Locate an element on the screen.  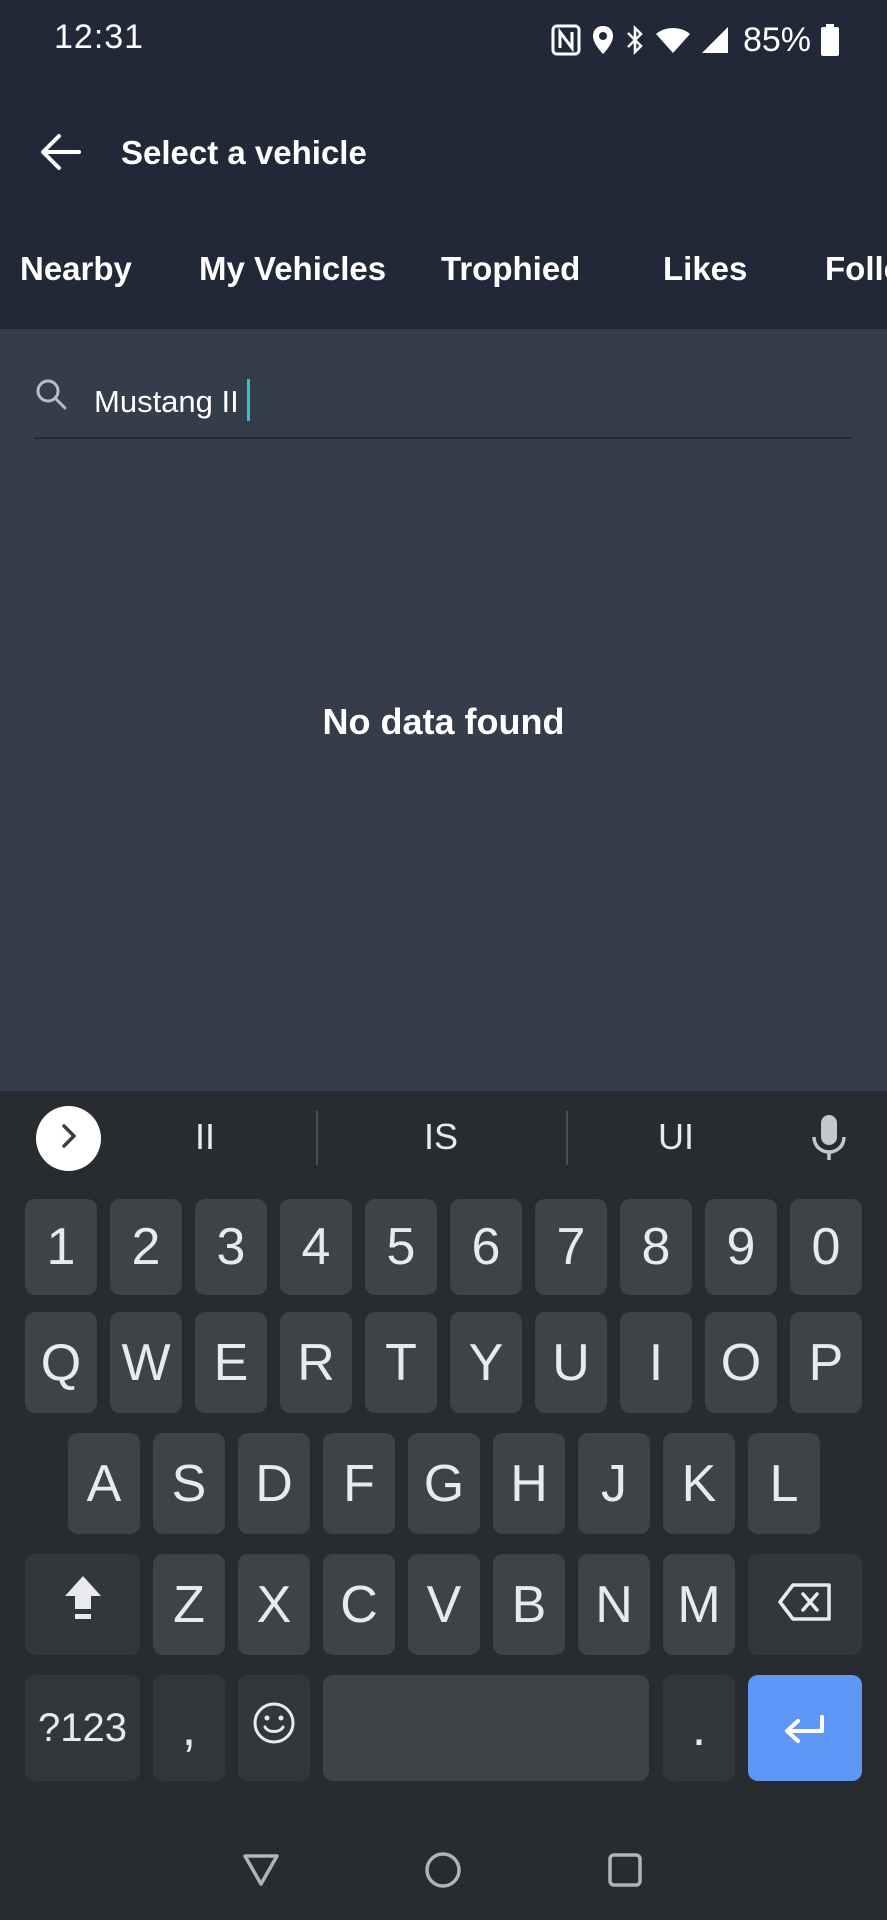
key-1: 1 is located at coordinates (61, 1247).